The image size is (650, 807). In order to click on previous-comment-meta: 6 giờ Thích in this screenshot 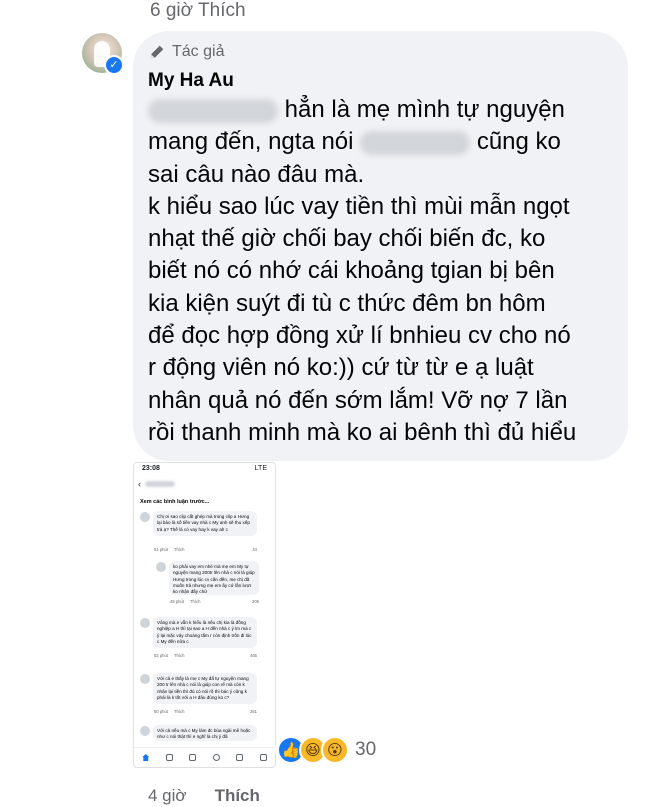, I will do `click(198, 10)`.